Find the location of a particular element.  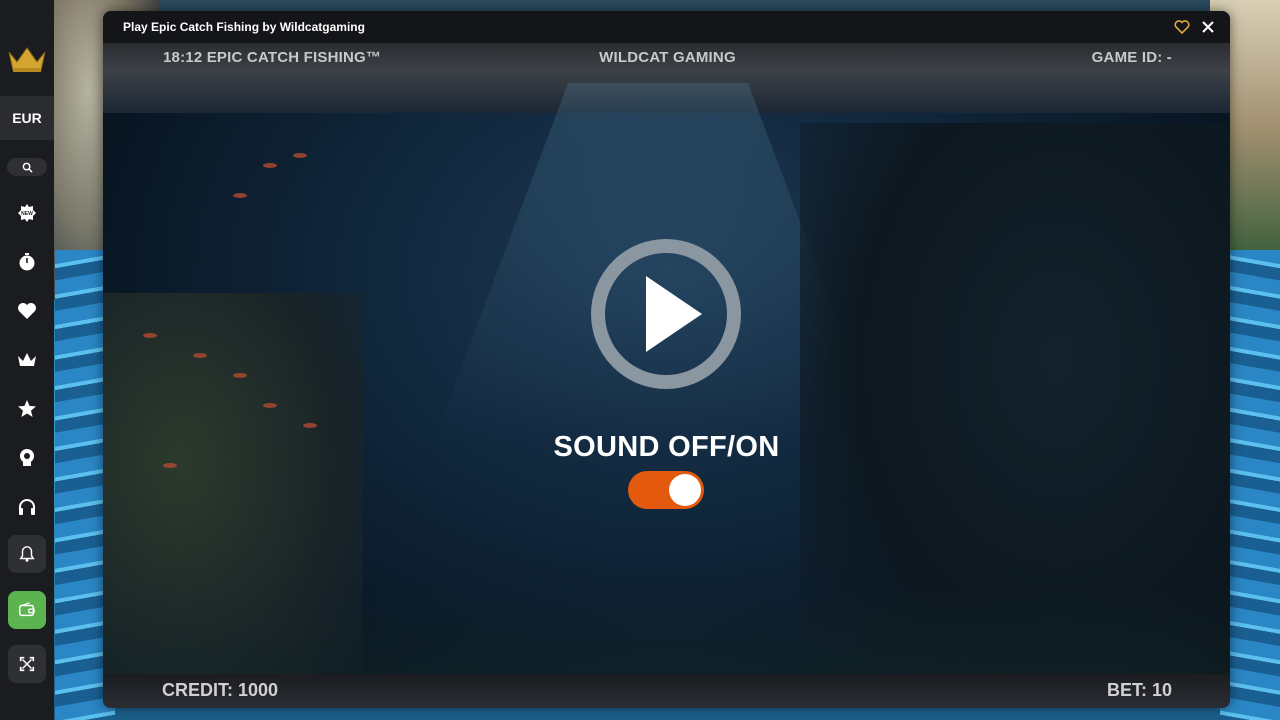

sound-label: SOUND OFF/ON is located at coordinates (666, 447).